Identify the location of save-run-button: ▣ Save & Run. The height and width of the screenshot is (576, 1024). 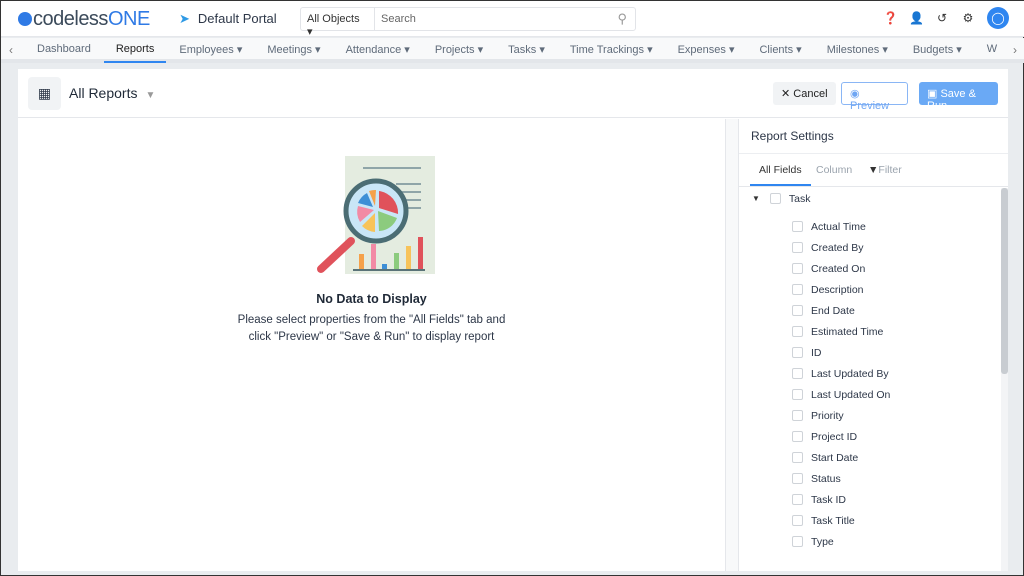
(958, 97).